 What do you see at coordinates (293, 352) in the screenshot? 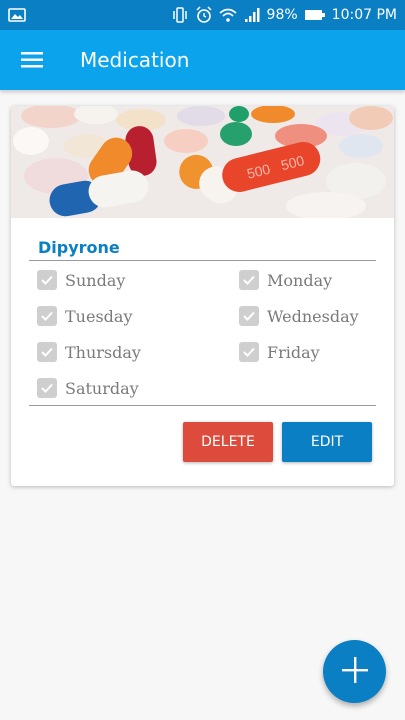
I see `day-label: Friday` at bounding box center [293, 352].